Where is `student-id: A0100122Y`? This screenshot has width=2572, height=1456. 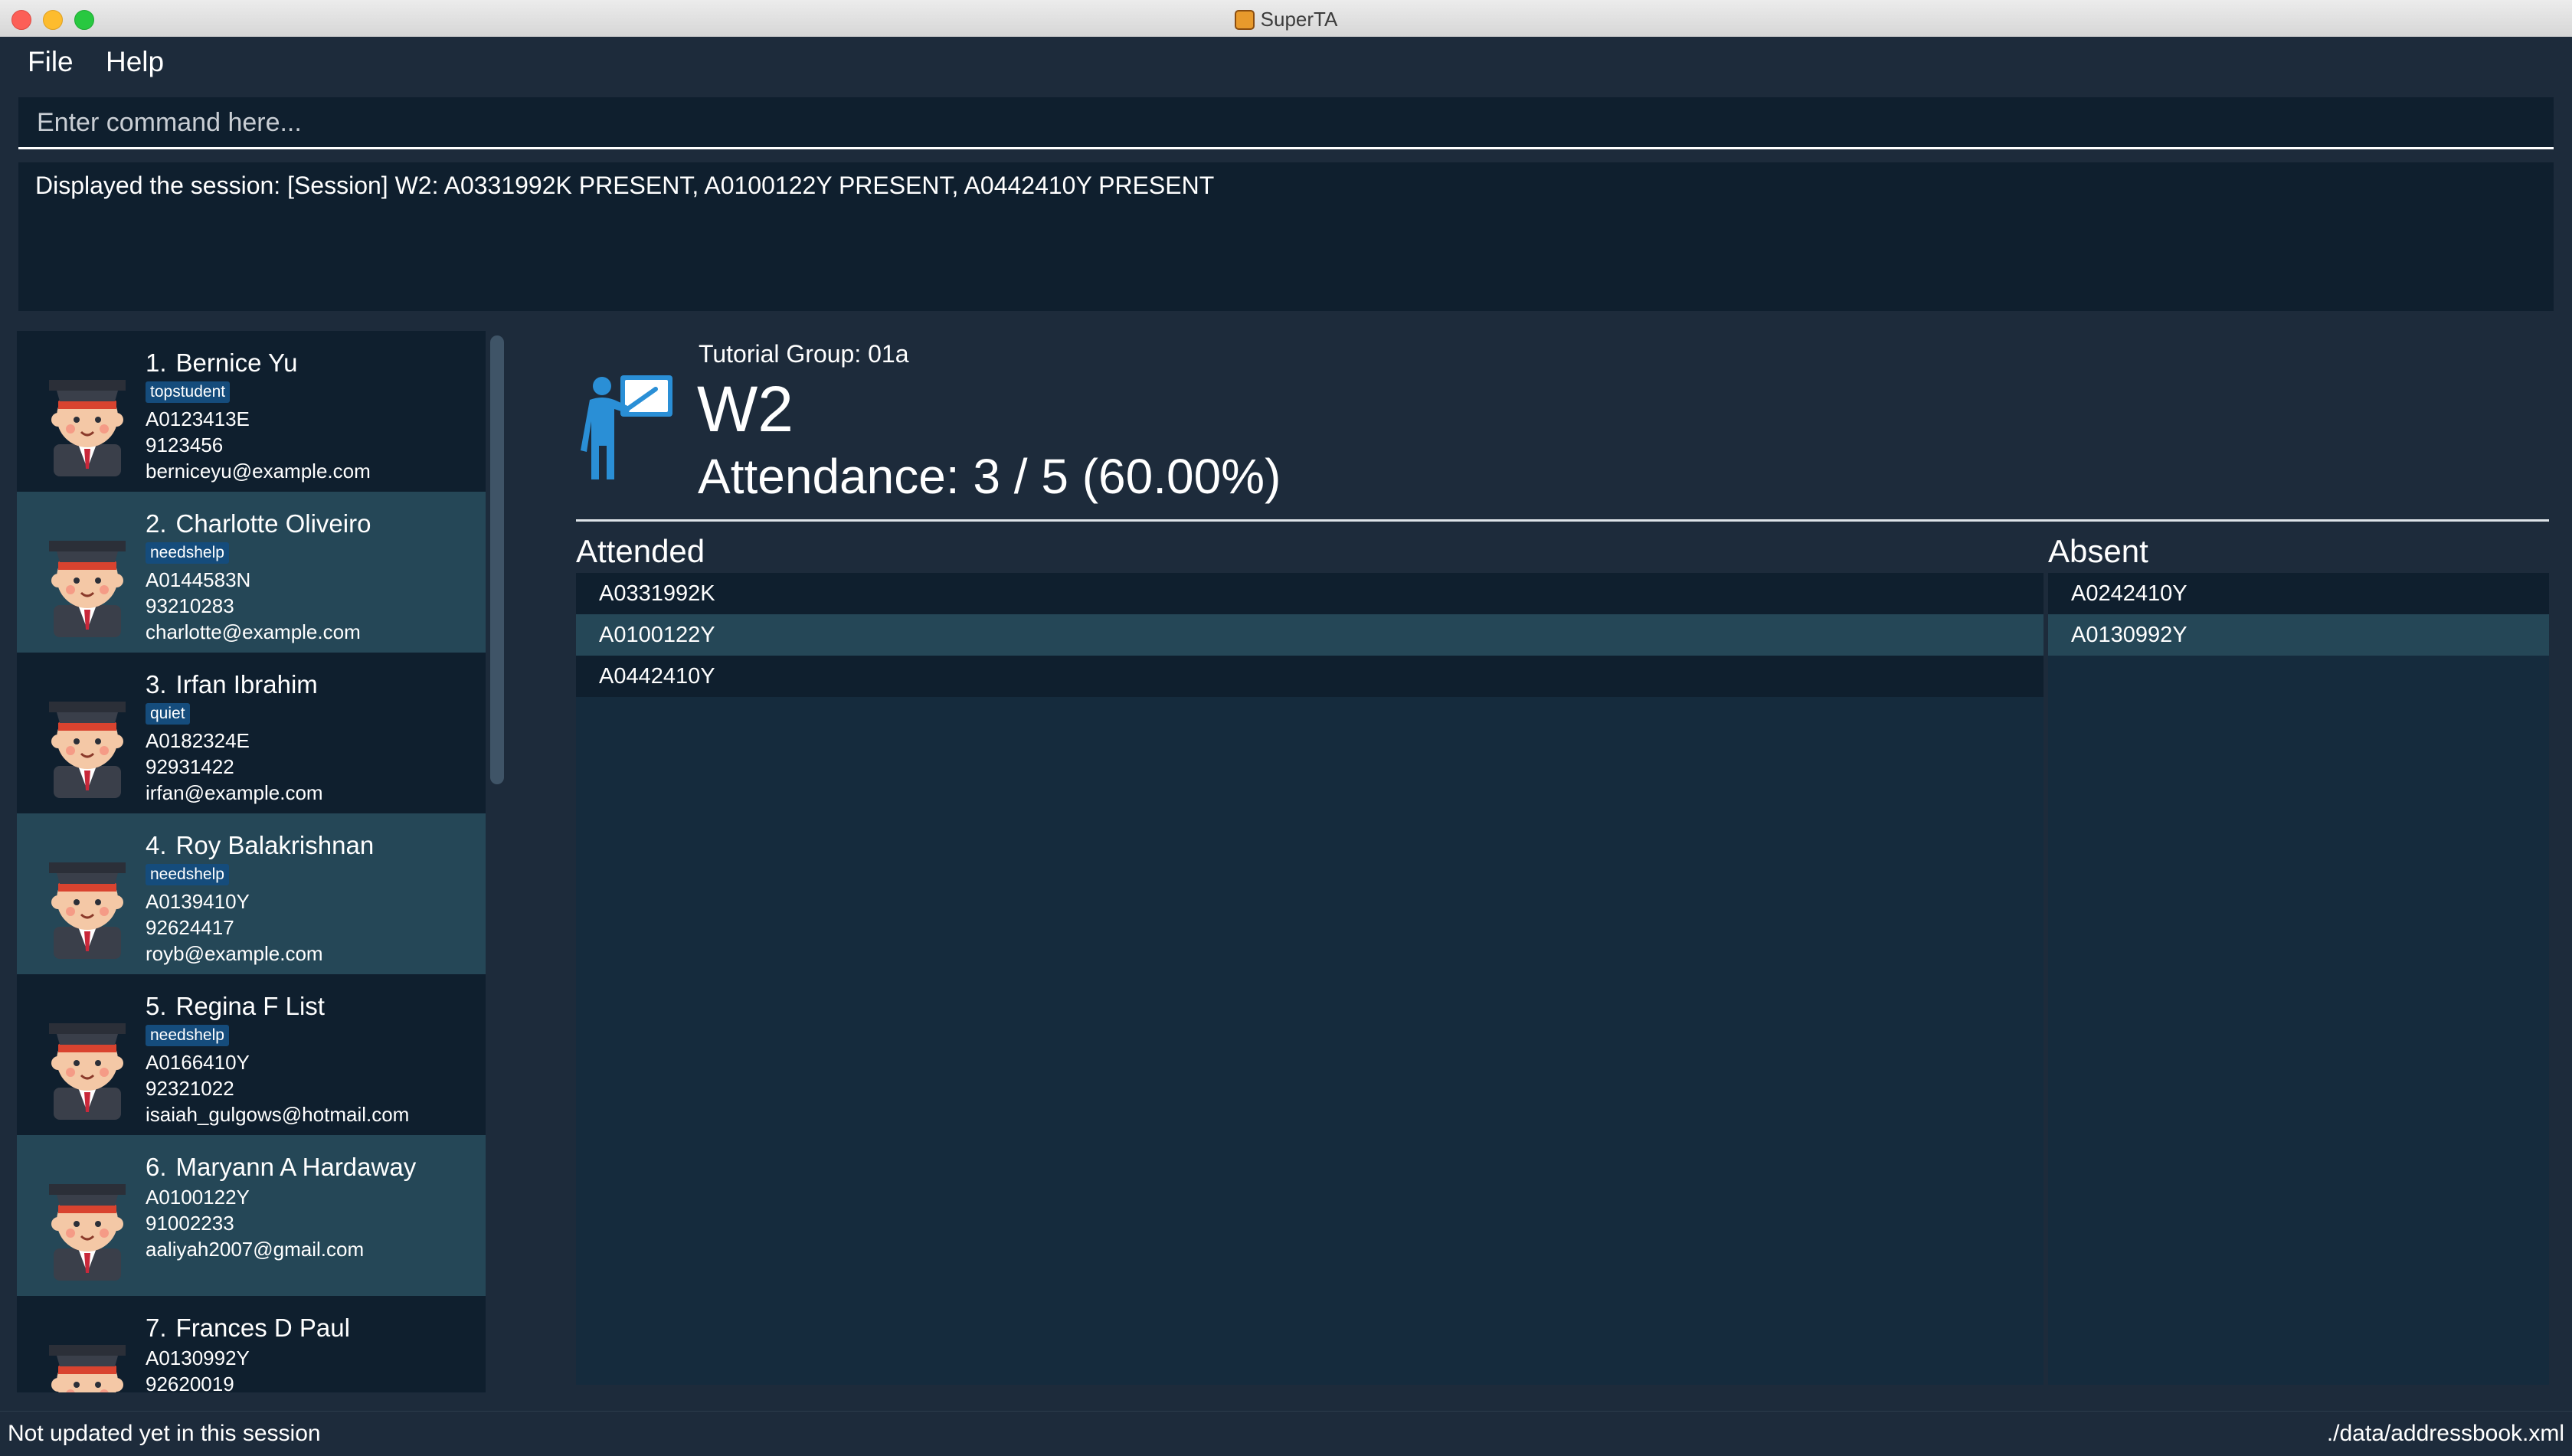 student-id: A0100122Y is located at coordinates (198, 1198).